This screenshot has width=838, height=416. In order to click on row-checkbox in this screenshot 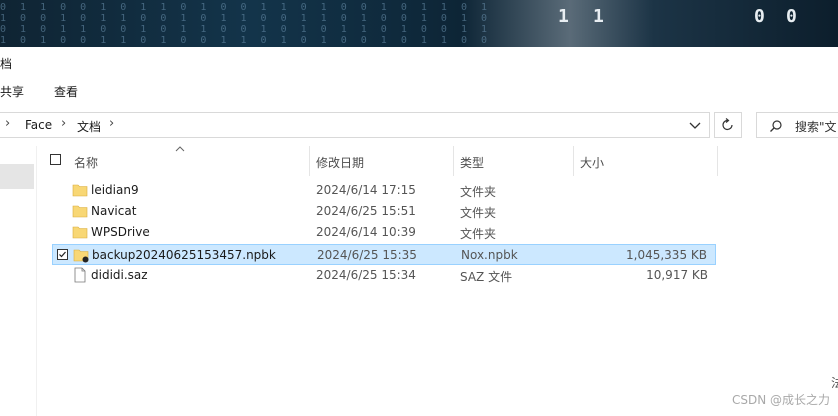, I will do `click(62, 254)`.